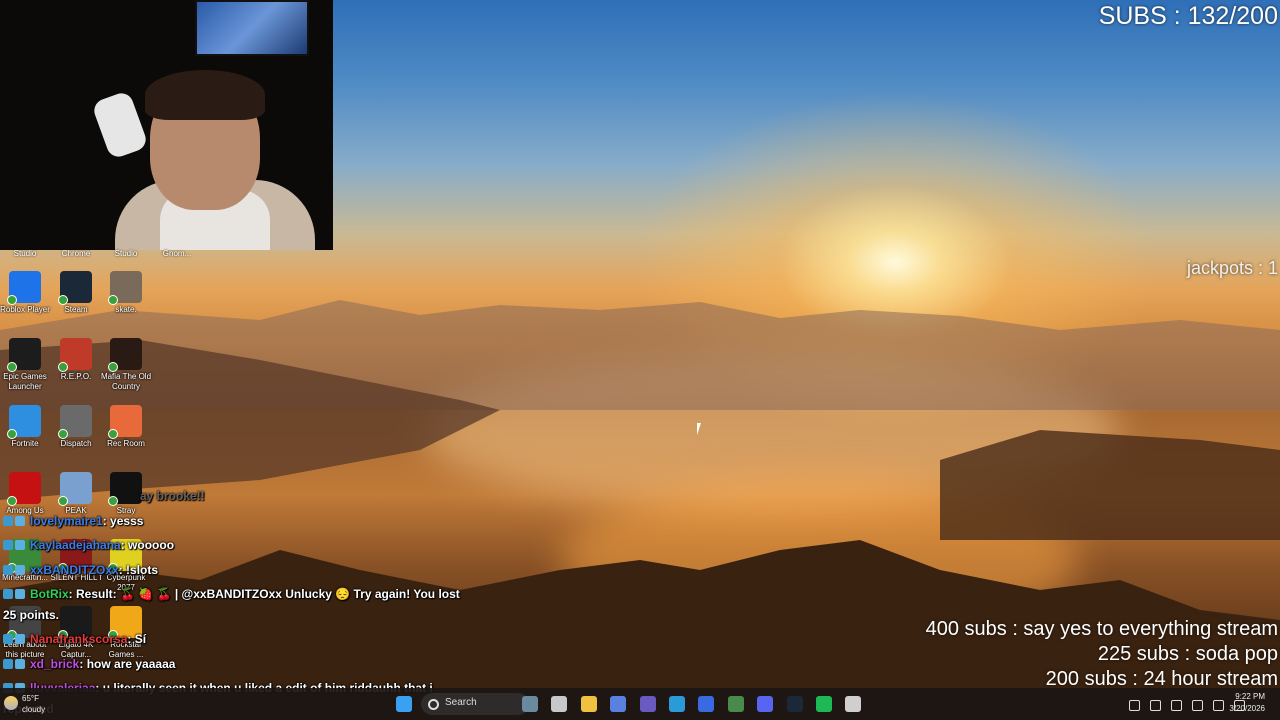 The height and width of the screenshot is (720, 1280). I want to click on microphone, so click(120, 125).